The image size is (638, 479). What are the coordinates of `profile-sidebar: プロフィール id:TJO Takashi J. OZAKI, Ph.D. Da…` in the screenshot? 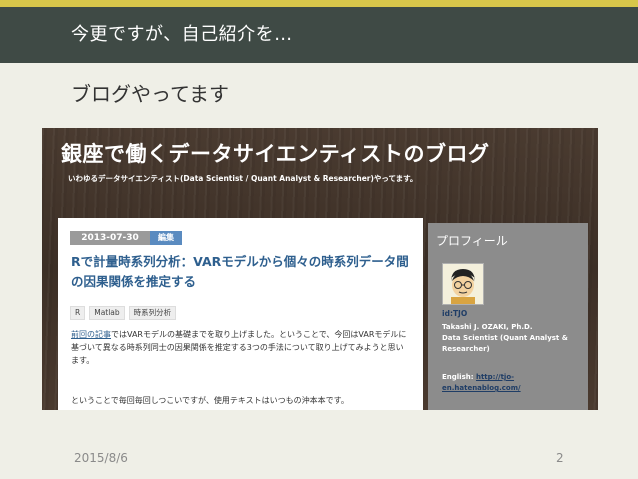 It's located at (508, 316).